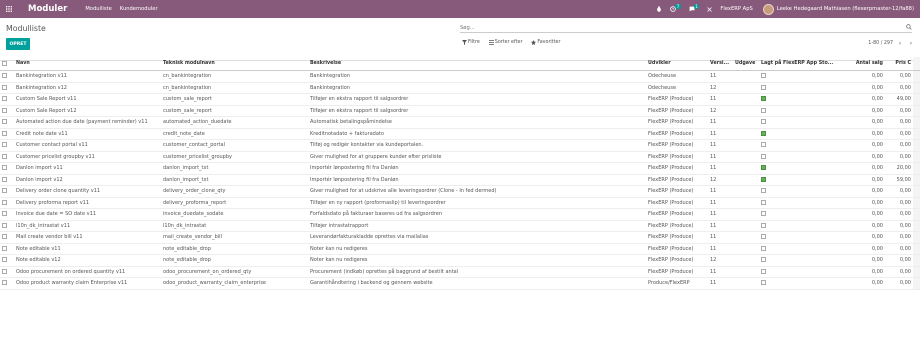 This screenshot has width=920, height=345. What do you see at coordinates (880, 43) in the screenshot?
I see `pager-range: 1-80 / 297` at bounding box center [880, 43].